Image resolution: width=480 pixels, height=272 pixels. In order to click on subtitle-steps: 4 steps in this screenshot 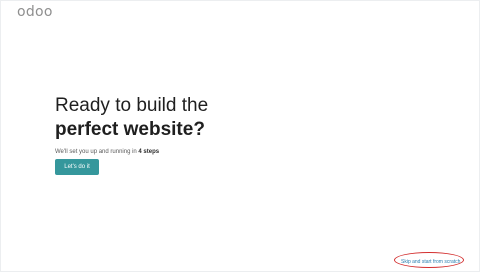, I will do `click(149, 152)`.